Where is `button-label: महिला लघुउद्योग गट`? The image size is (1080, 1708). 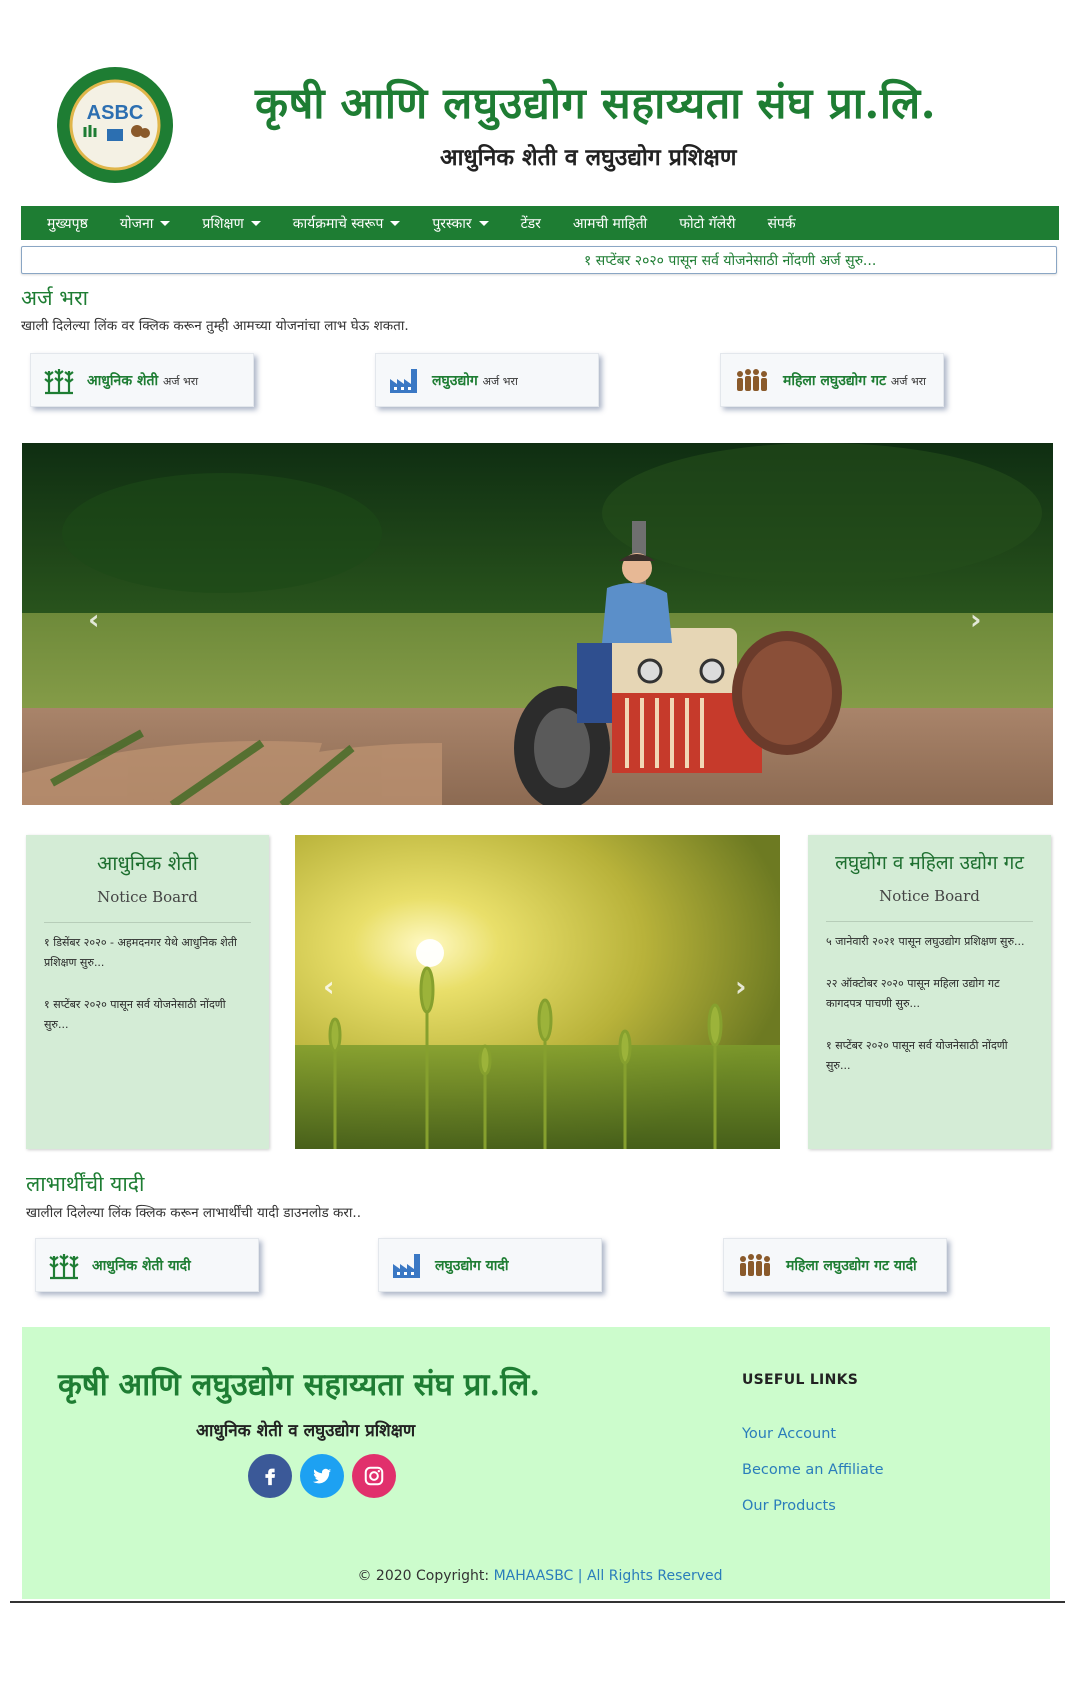
button-label: महिला लघुउद्योग गट is located at coordinates (835, 380).